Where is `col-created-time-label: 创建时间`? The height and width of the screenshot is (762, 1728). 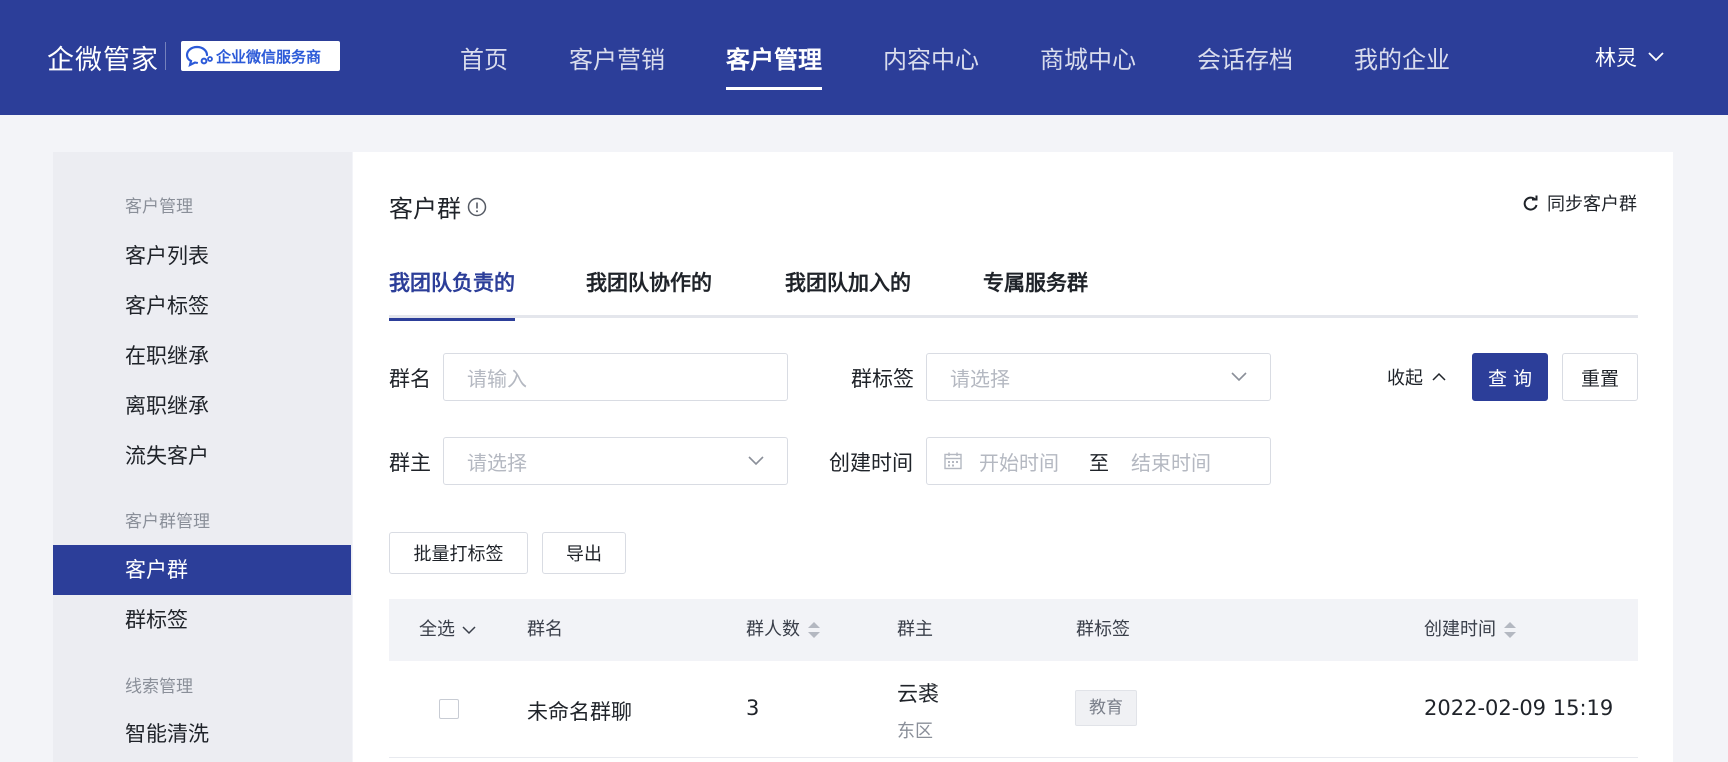
col-created-time-label: 创建时间 is located at coordinates (1460, 629).